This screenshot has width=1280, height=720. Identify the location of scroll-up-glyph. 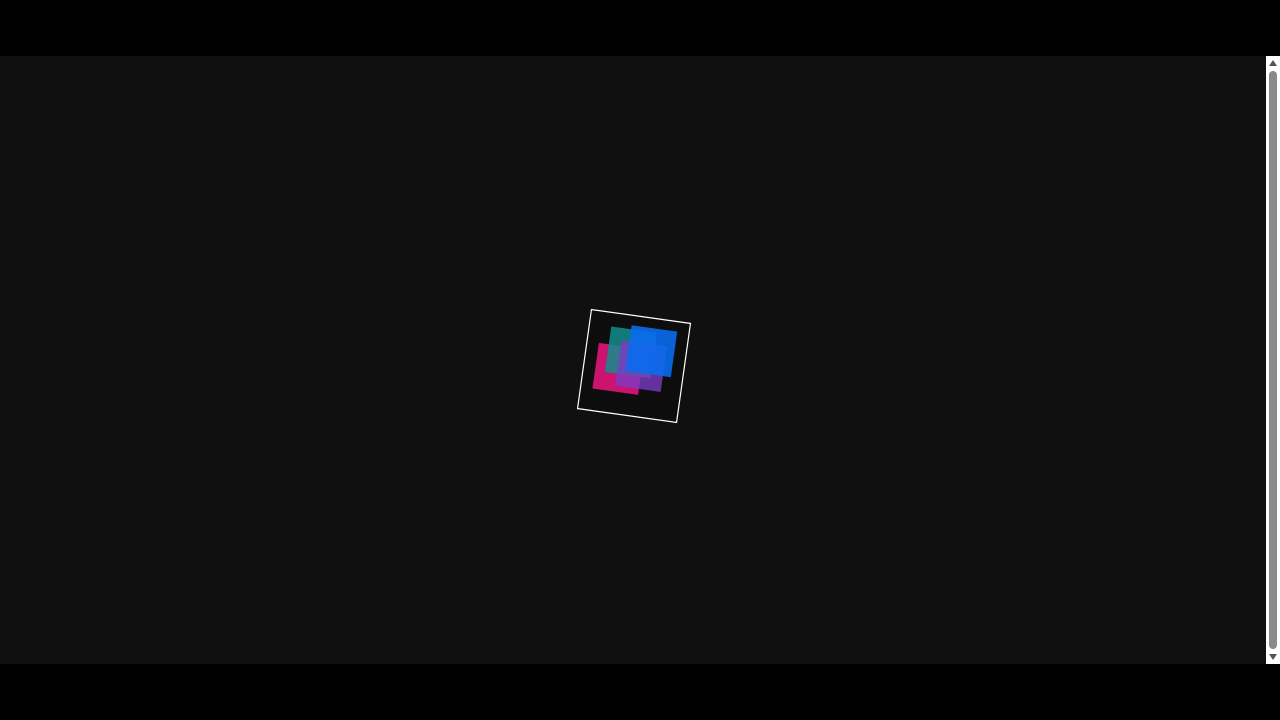
(1273, 63).